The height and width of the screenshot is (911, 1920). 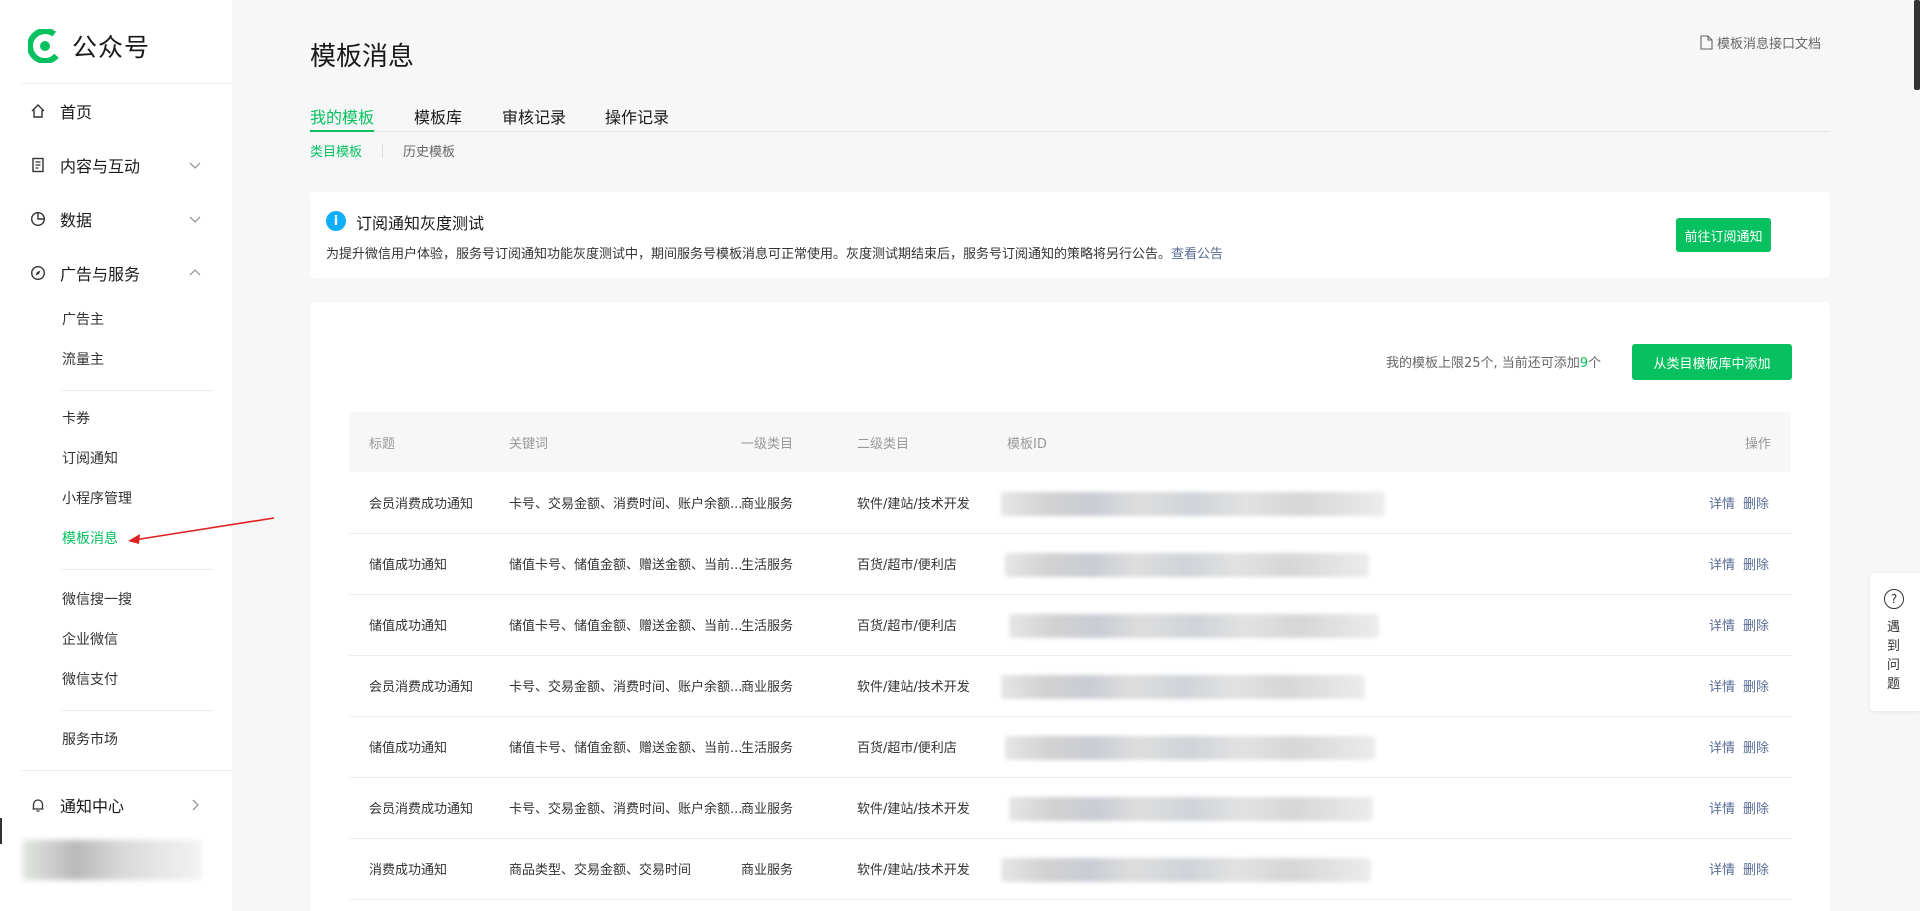 What do you see at coordinates (90, 640) in the screenshot?
I see `sub-item-work-wechat: 企业微信` at bounding box center [90, 640].